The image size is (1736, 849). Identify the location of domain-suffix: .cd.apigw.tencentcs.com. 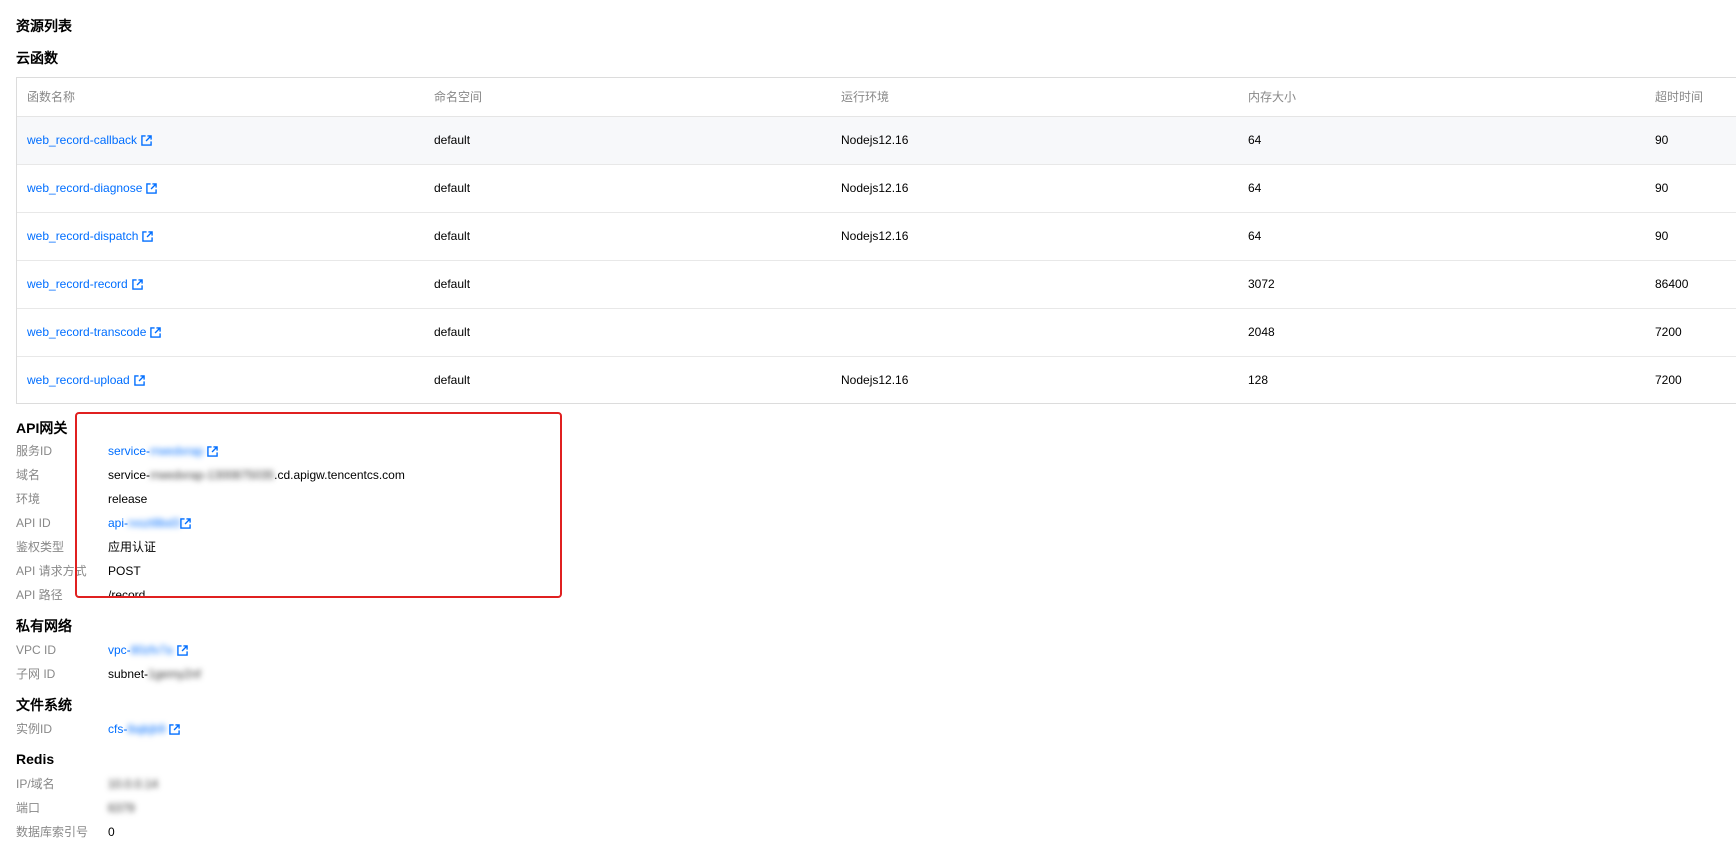
(339, 475).